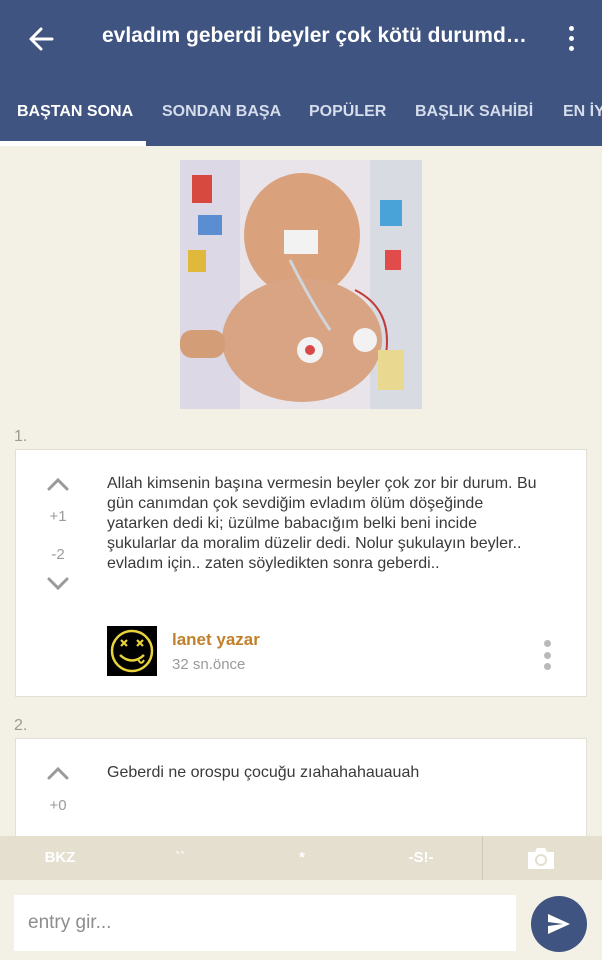 The height and width of the screenshot is (960, 602). I want to click on star-button: *, so click(302, 858).